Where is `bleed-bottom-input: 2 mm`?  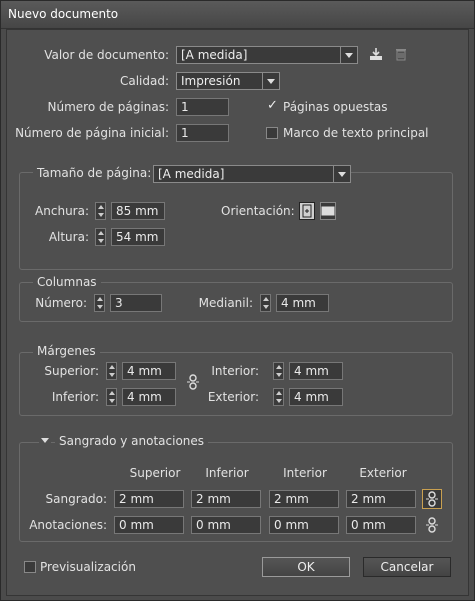
bleed-bottom-input: 2 mm is located at coordinates (226, 499).